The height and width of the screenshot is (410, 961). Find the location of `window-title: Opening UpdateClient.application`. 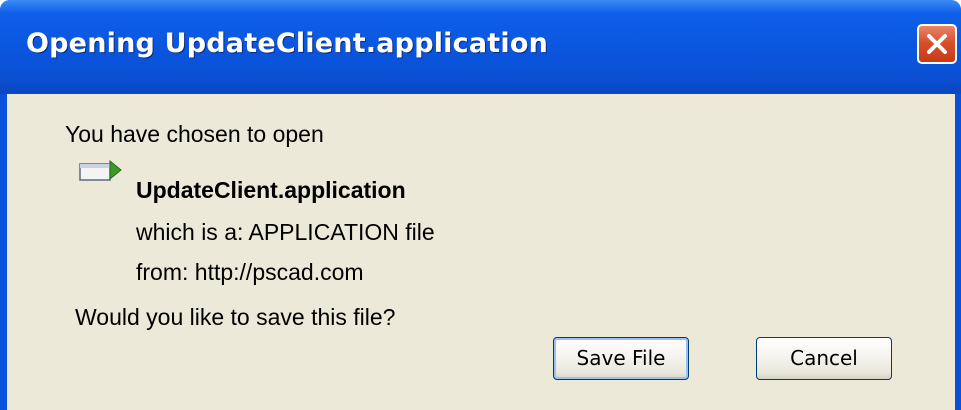

window-title: Opening UpdateClient.application is located at coordinates (287, 43).